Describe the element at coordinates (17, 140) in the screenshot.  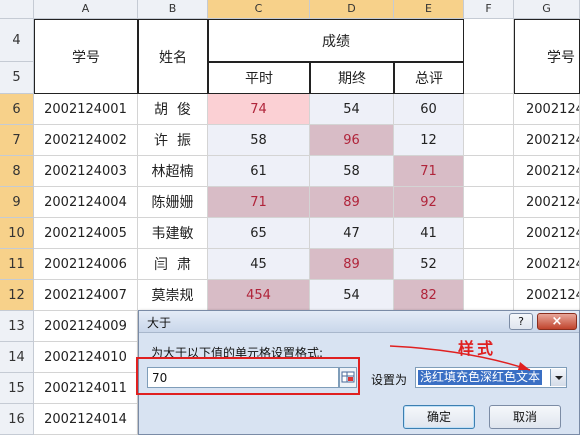
I see `row-header-7: 7` at that location.